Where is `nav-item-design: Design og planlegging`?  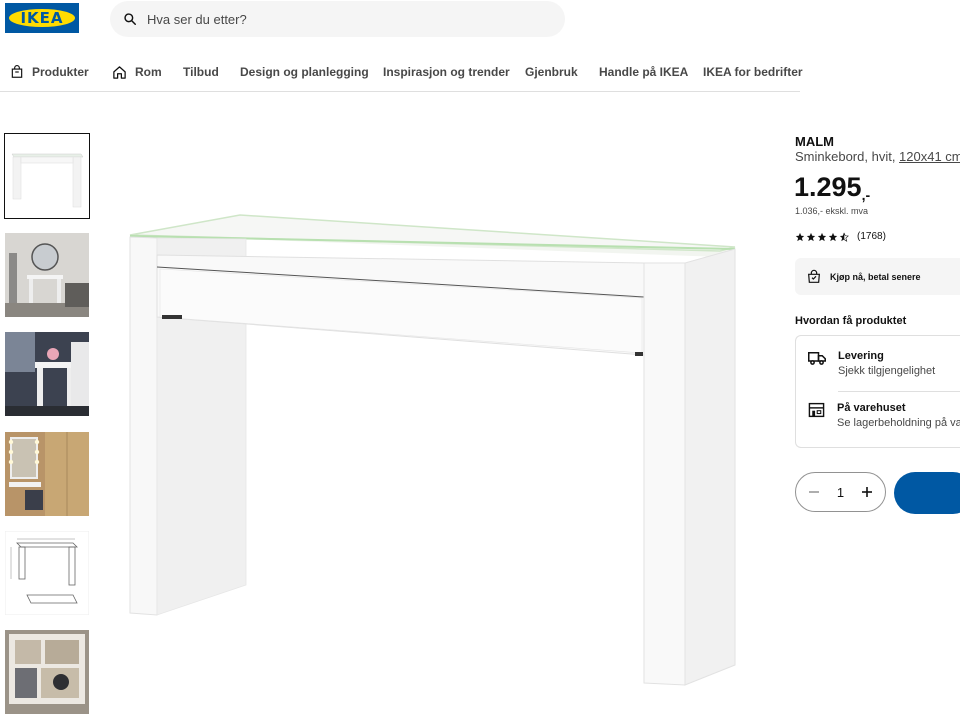
nav-item-design: Design og planlegging is located at coordinates (304, 72).